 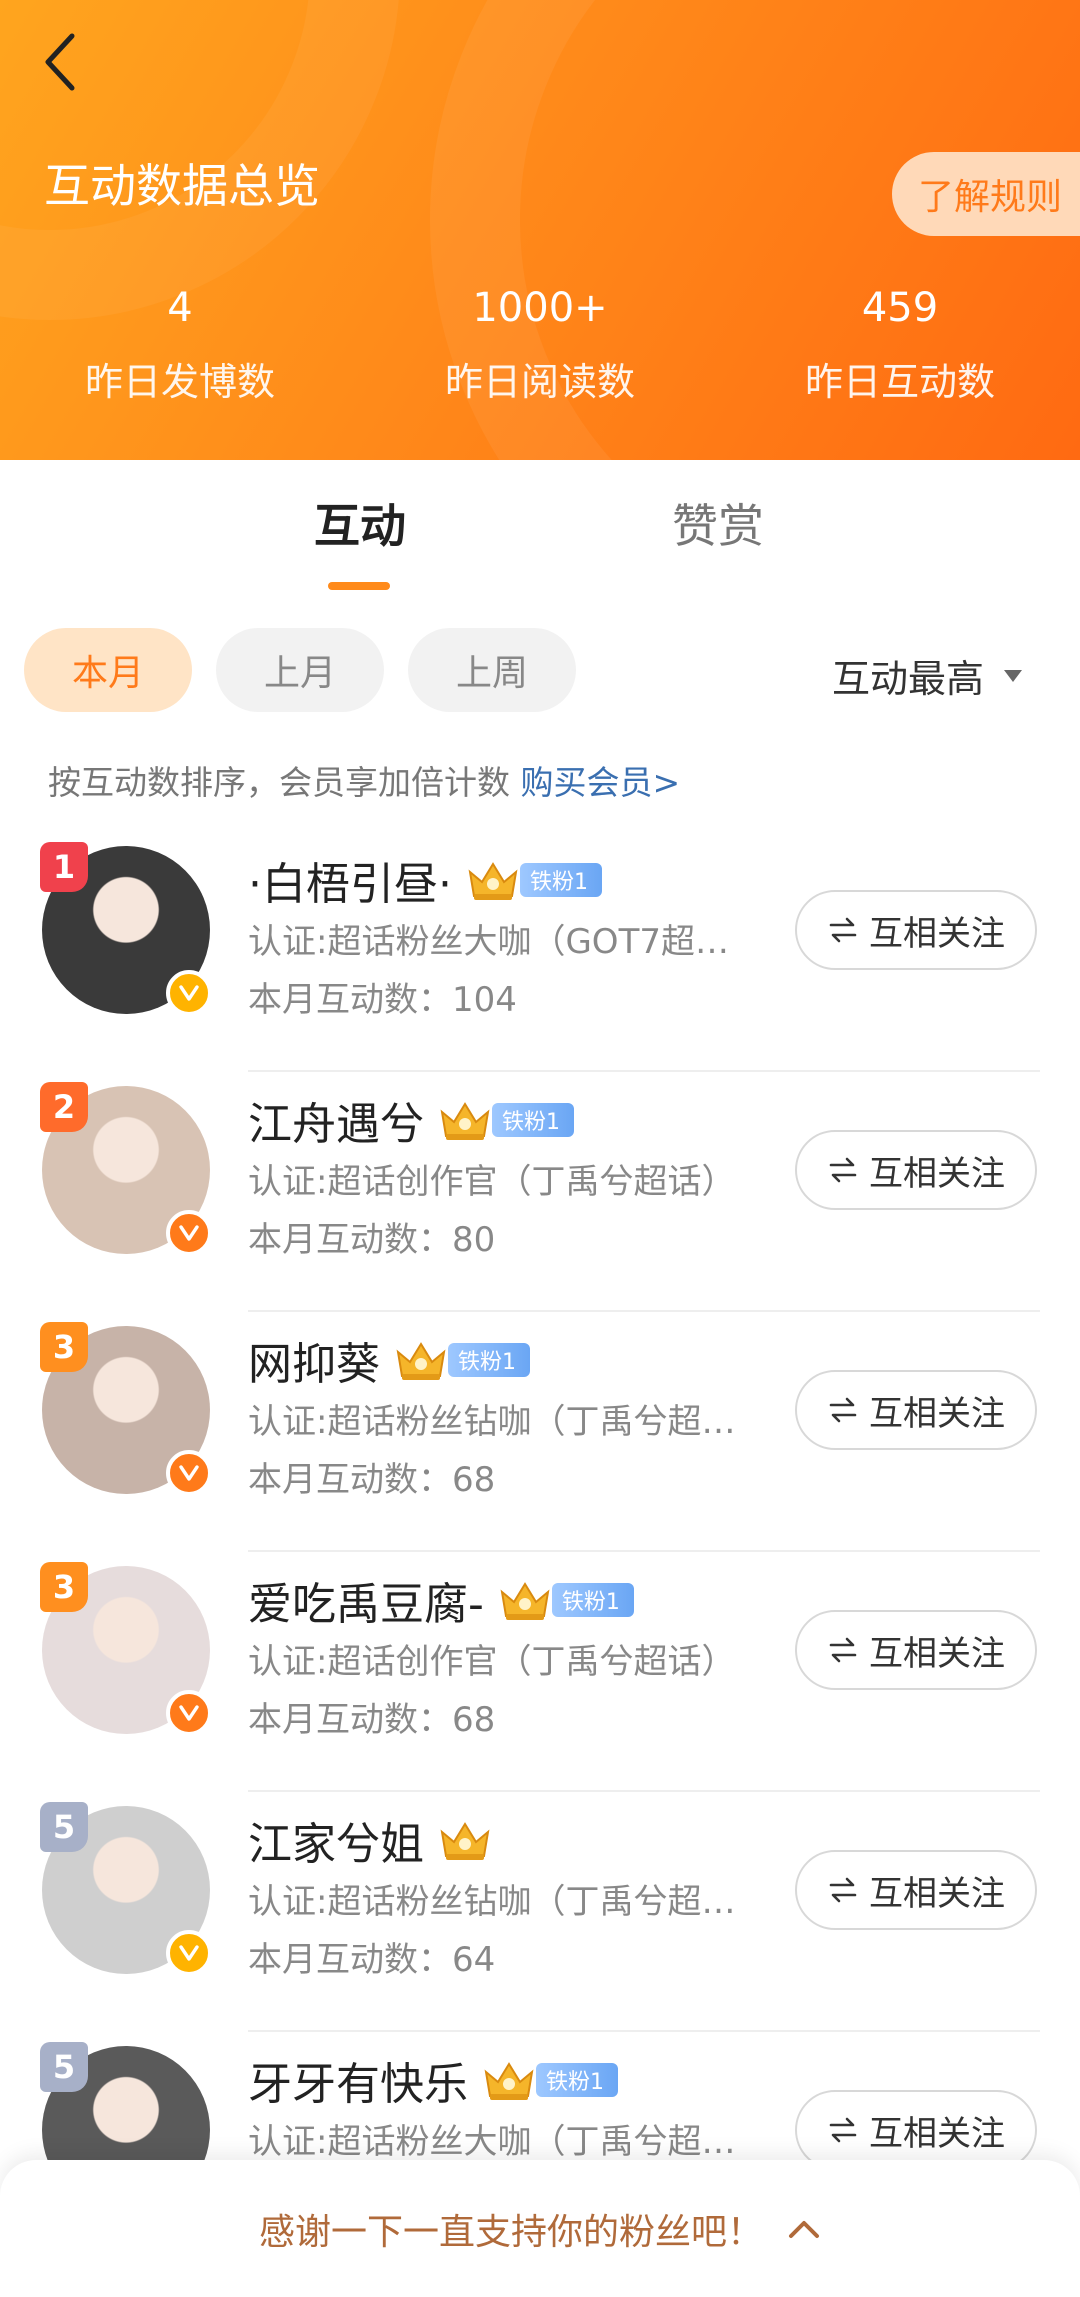 What do you see at coordinates (908, 679) in the screenshot?
I see `sort-label: 互动最高` at bounding box center [908, 679].